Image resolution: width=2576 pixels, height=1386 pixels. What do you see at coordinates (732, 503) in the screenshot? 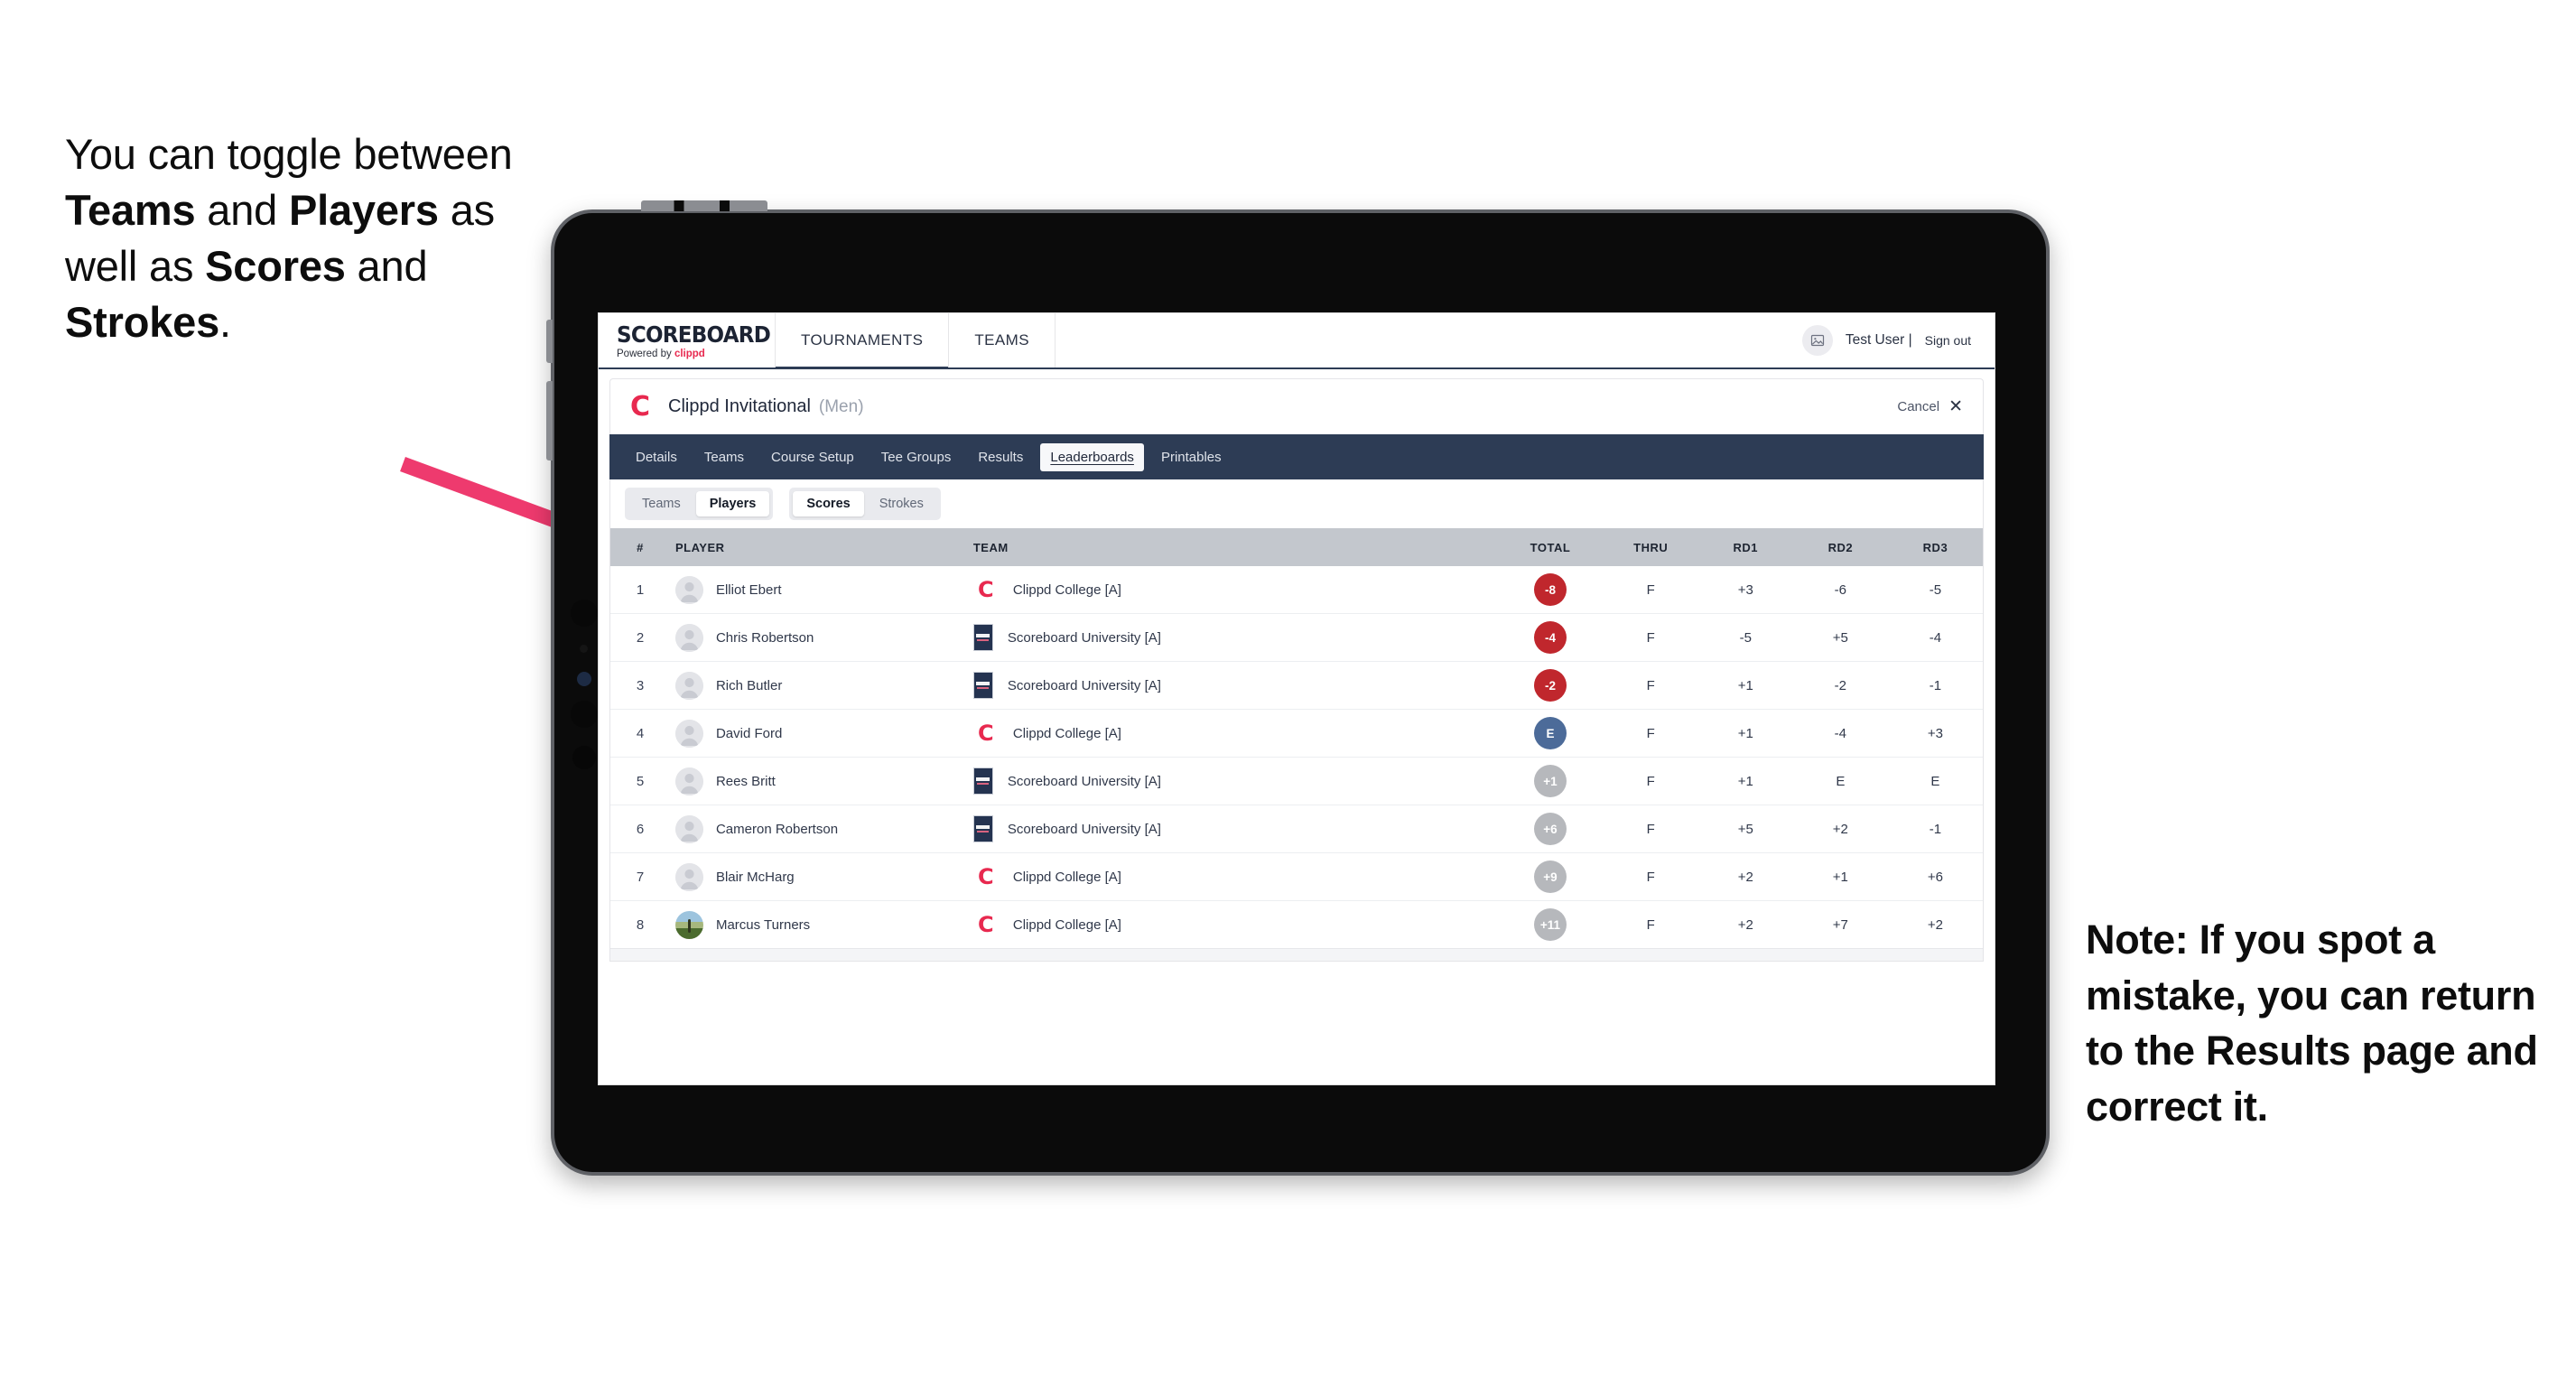
I see `toggle-players: Players` at bounding box center [732, 503].